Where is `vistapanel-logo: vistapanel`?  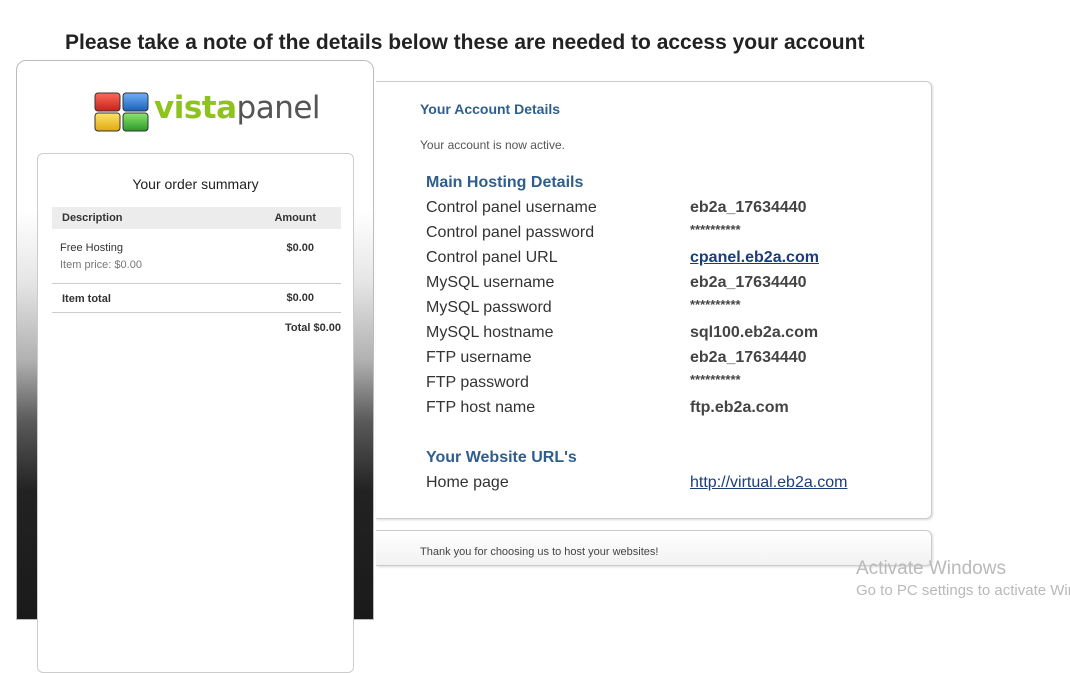
vistapanel-logo: vistapanel is located at coordinates (207, 111).